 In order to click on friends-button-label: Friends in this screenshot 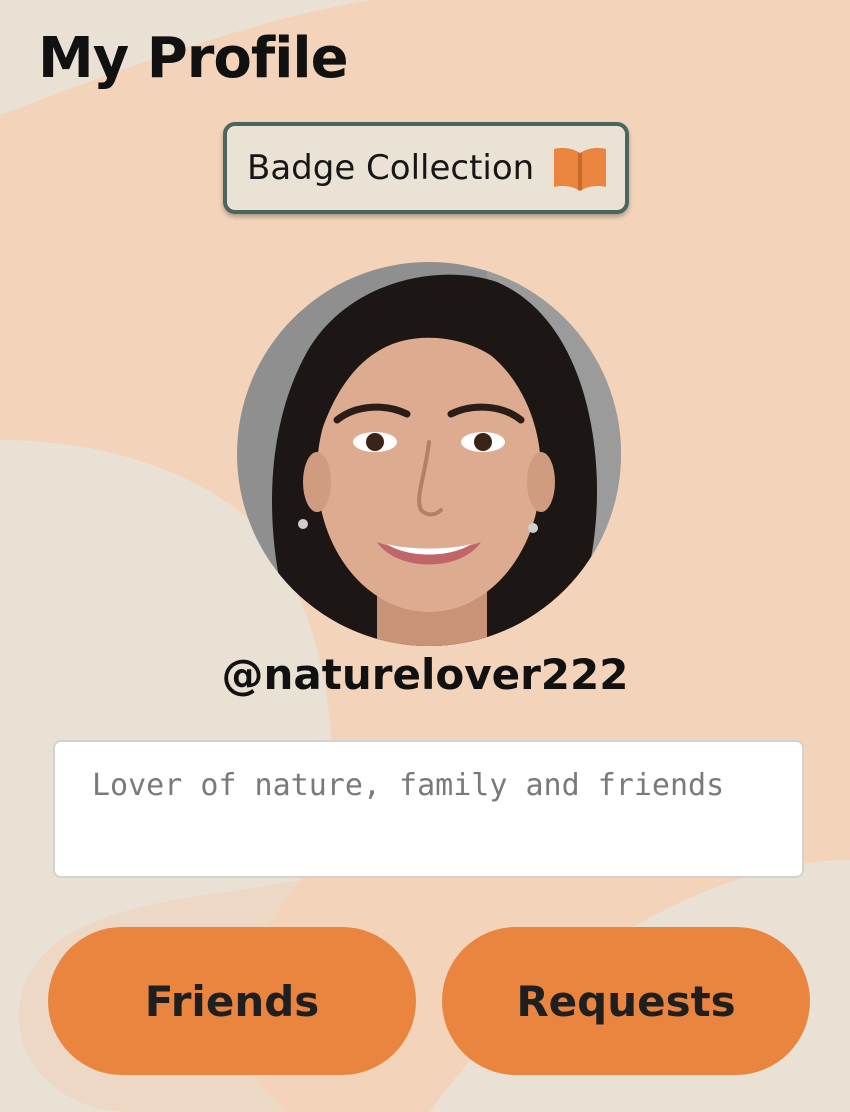, I will do `click(232, 1001)`.